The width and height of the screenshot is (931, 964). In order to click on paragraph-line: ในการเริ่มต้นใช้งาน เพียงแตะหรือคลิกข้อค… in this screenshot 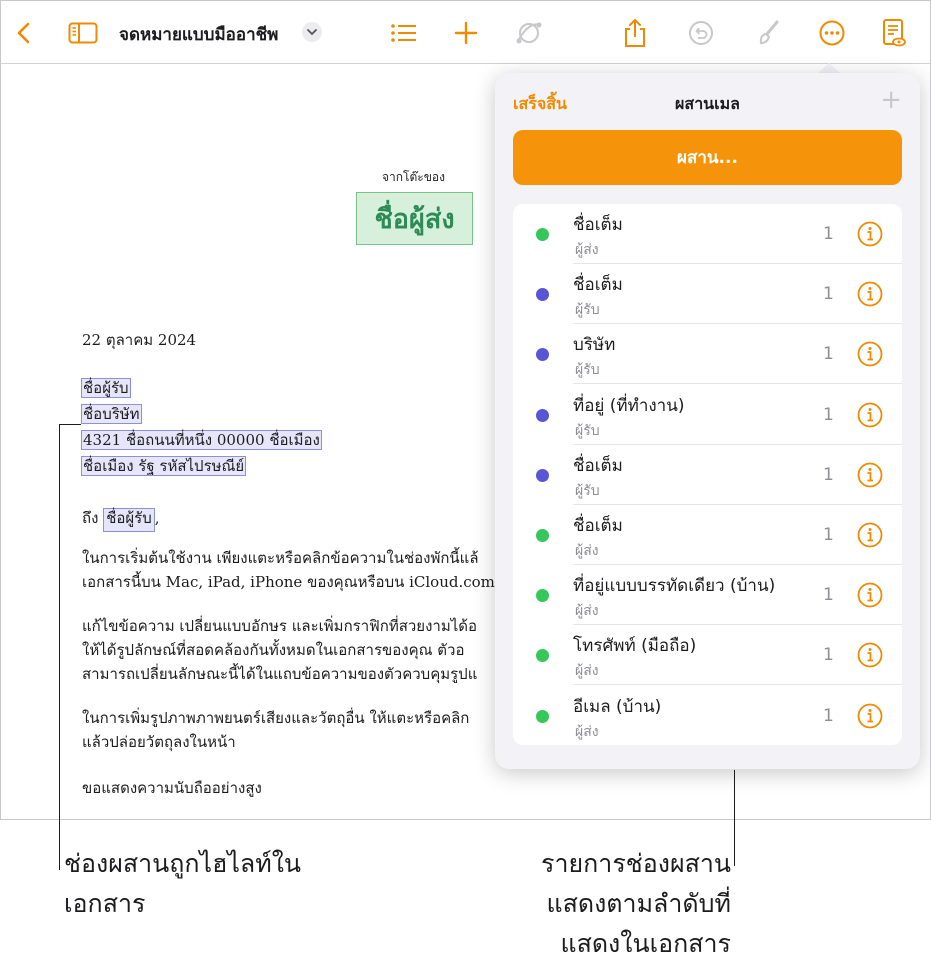, I will do `click(280, 558)`.